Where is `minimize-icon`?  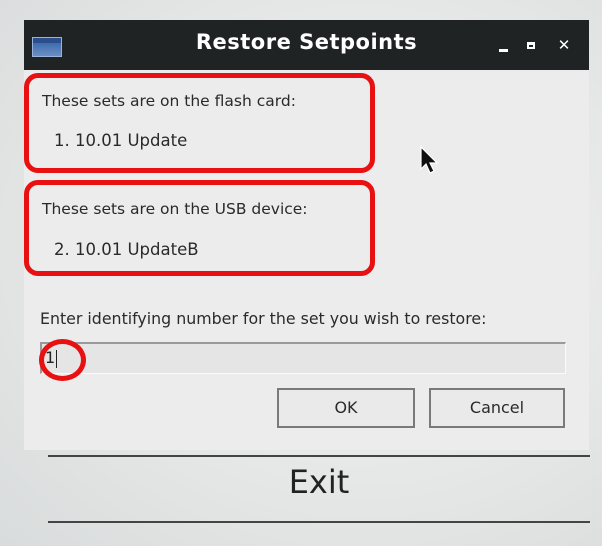
minimize-icon is located at coordinates (504, 45).